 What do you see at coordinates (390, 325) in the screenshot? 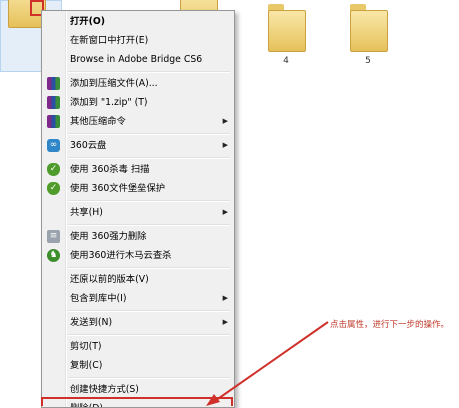
I see `annotation-text: 点击属性，进行下一步的操作。` at bounding box center [390, 325].